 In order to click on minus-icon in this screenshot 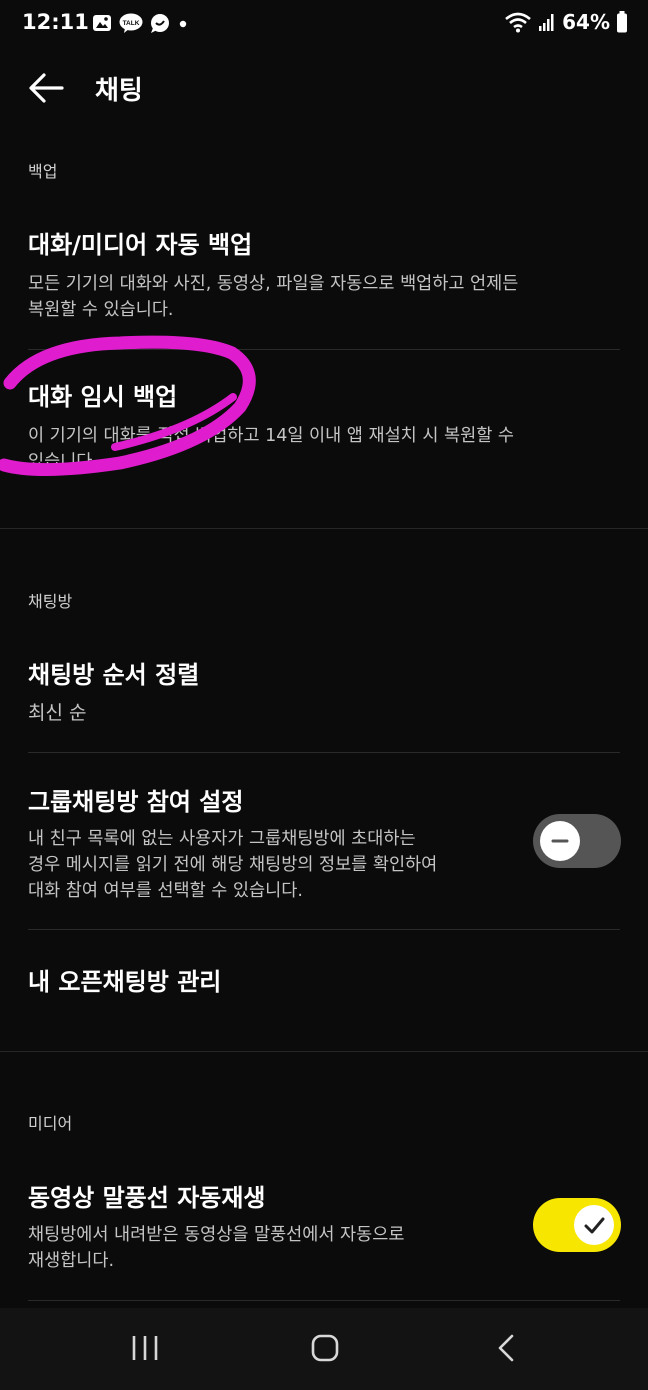, I will do `click(560, 841)`.